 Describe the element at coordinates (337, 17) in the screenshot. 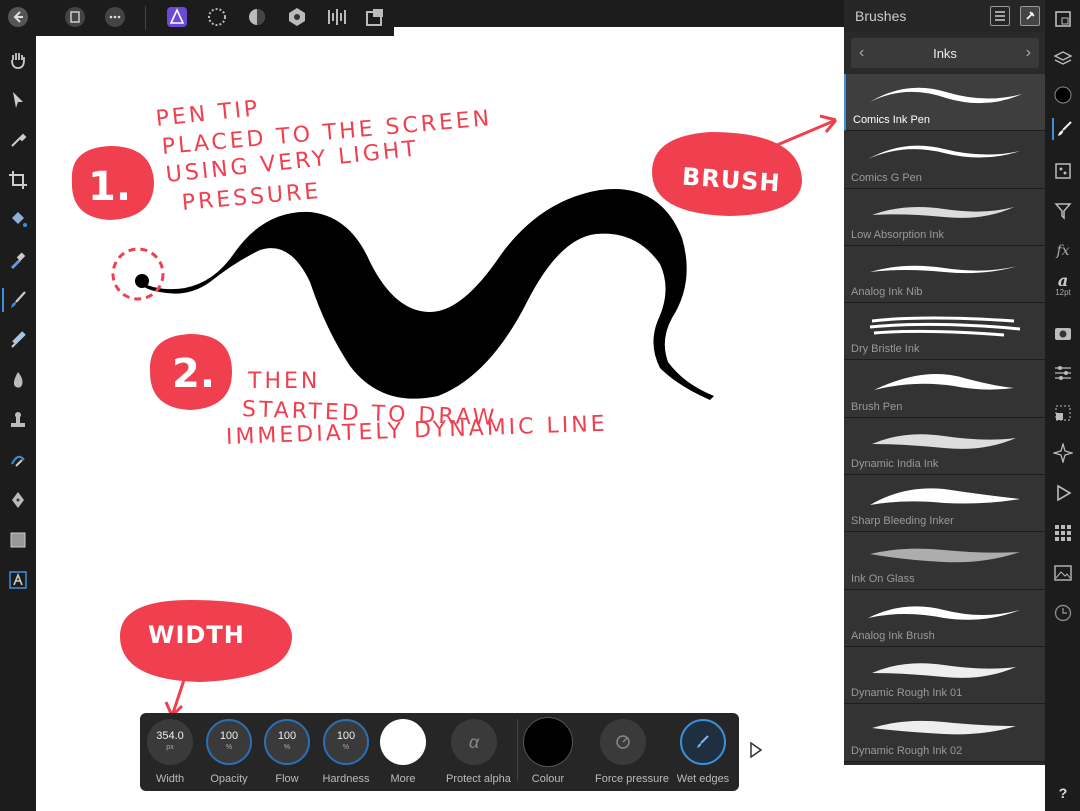

I see `assistant-icon` at that location.